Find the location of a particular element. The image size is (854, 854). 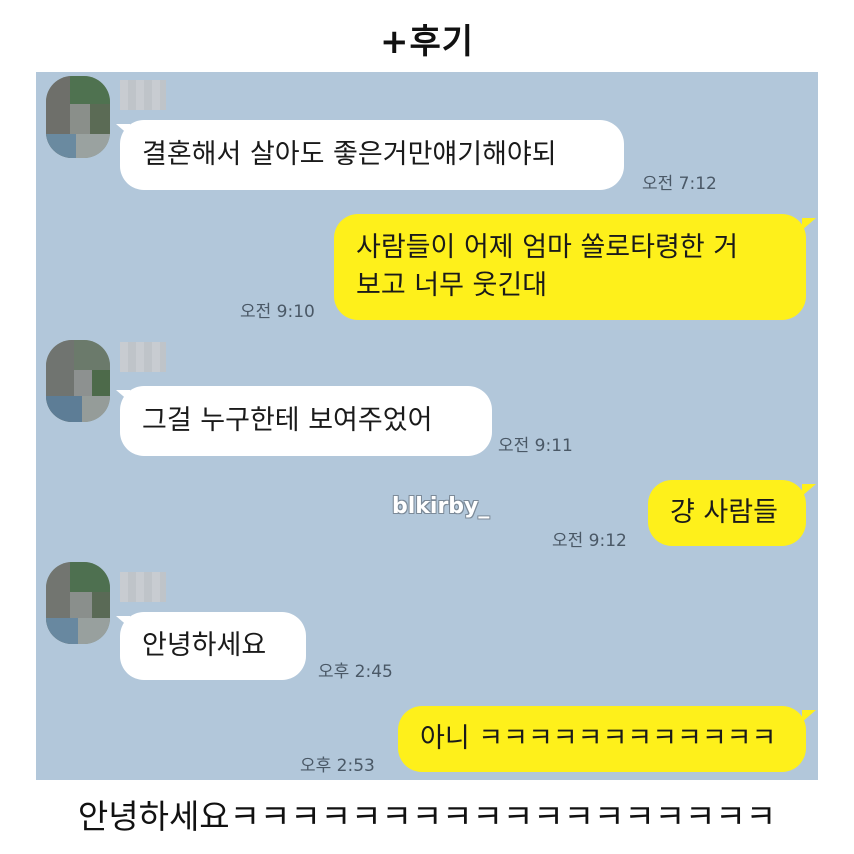

message-text: 그걸 누구한테 보여주었어 is located at coordinates (287, 420).